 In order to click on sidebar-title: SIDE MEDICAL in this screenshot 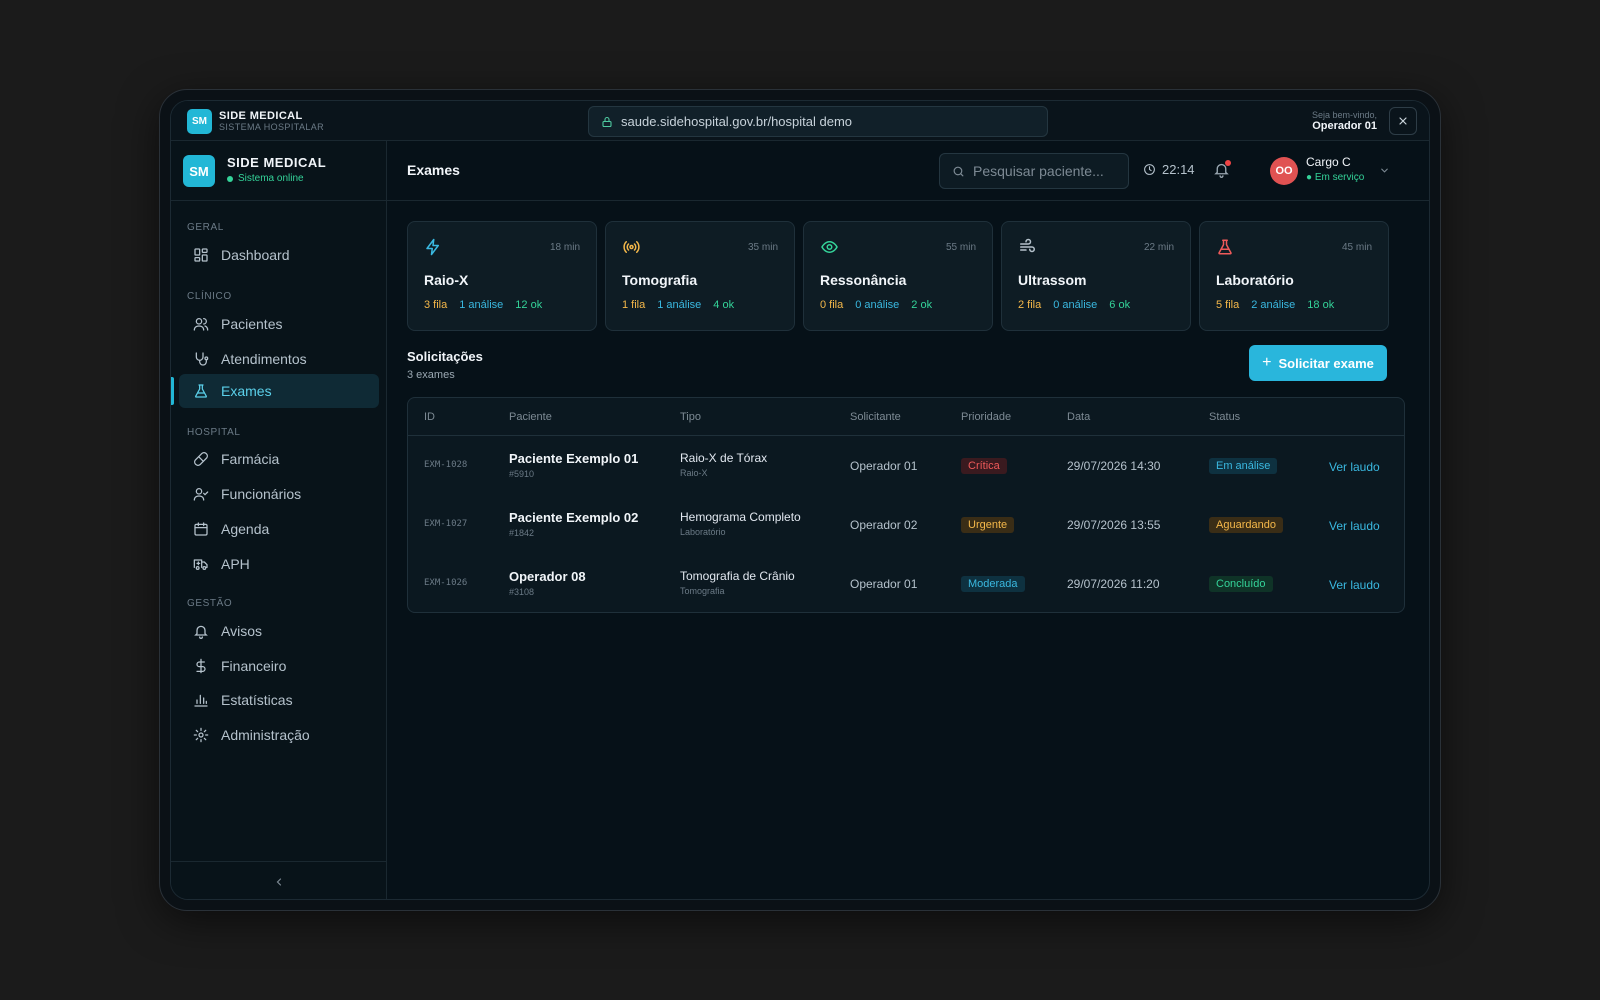, I will do `click(277, 162)`.